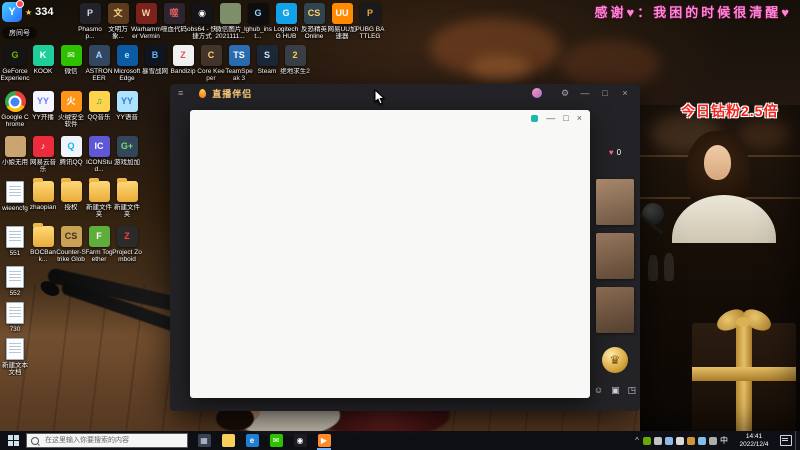 The image size is (800, 450). I want to click on desktop-icon: C Core Keeper, so click(211, 63).